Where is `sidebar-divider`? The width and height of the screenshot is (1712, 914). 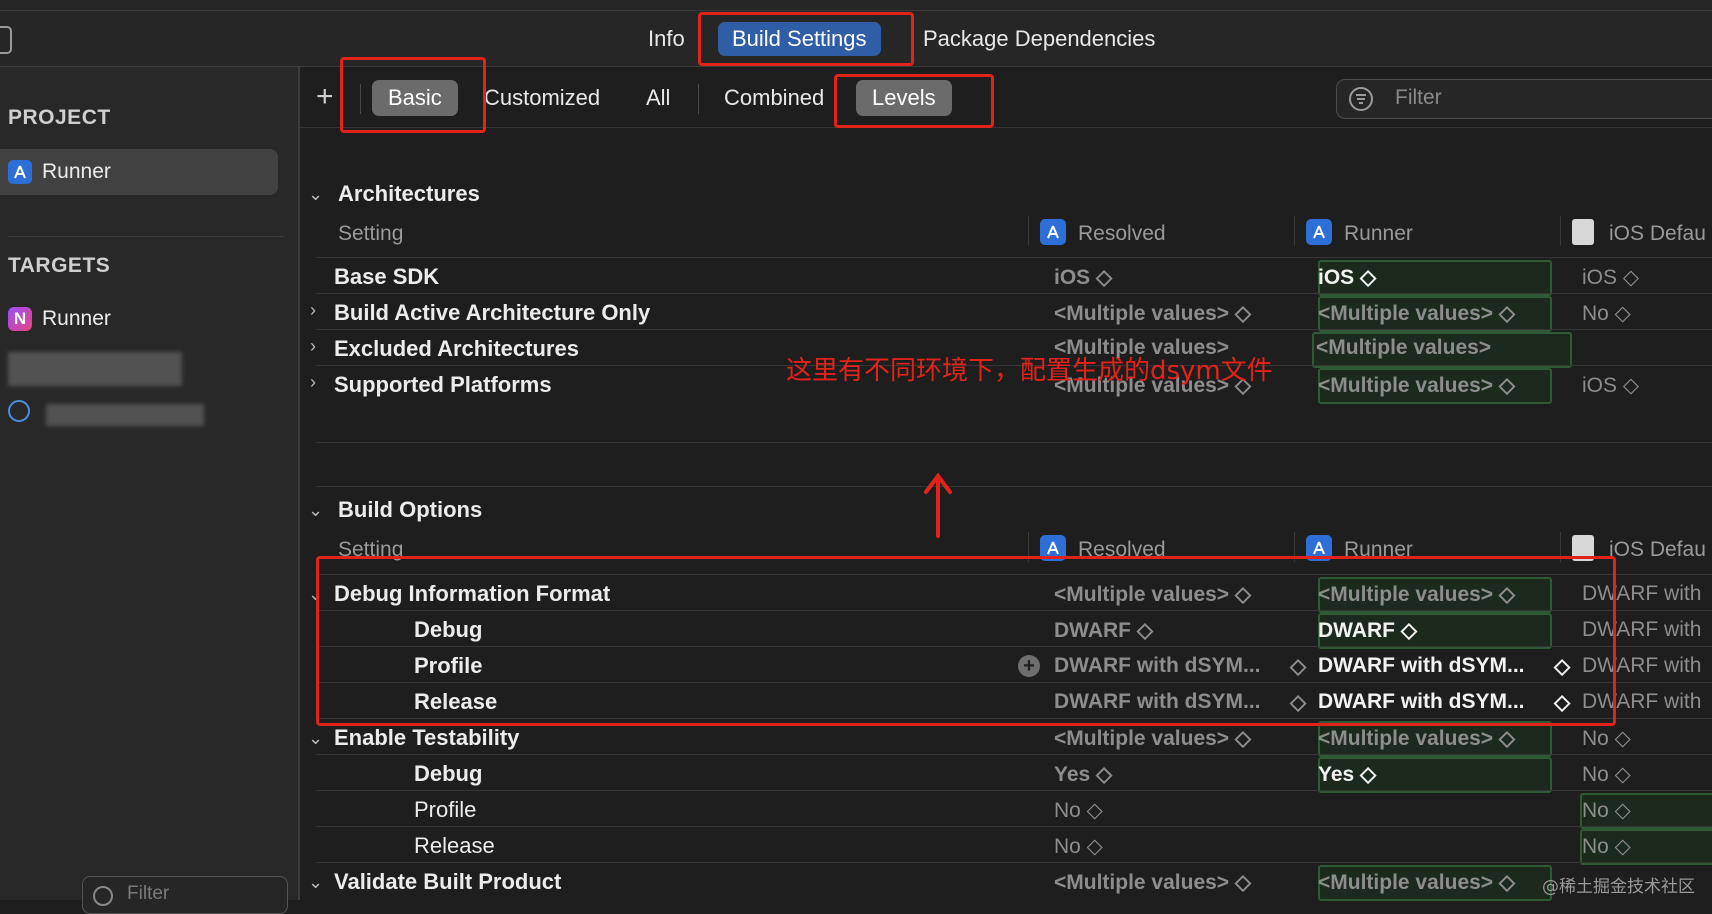
sidebar-divider is located at coordinates (146, 236).